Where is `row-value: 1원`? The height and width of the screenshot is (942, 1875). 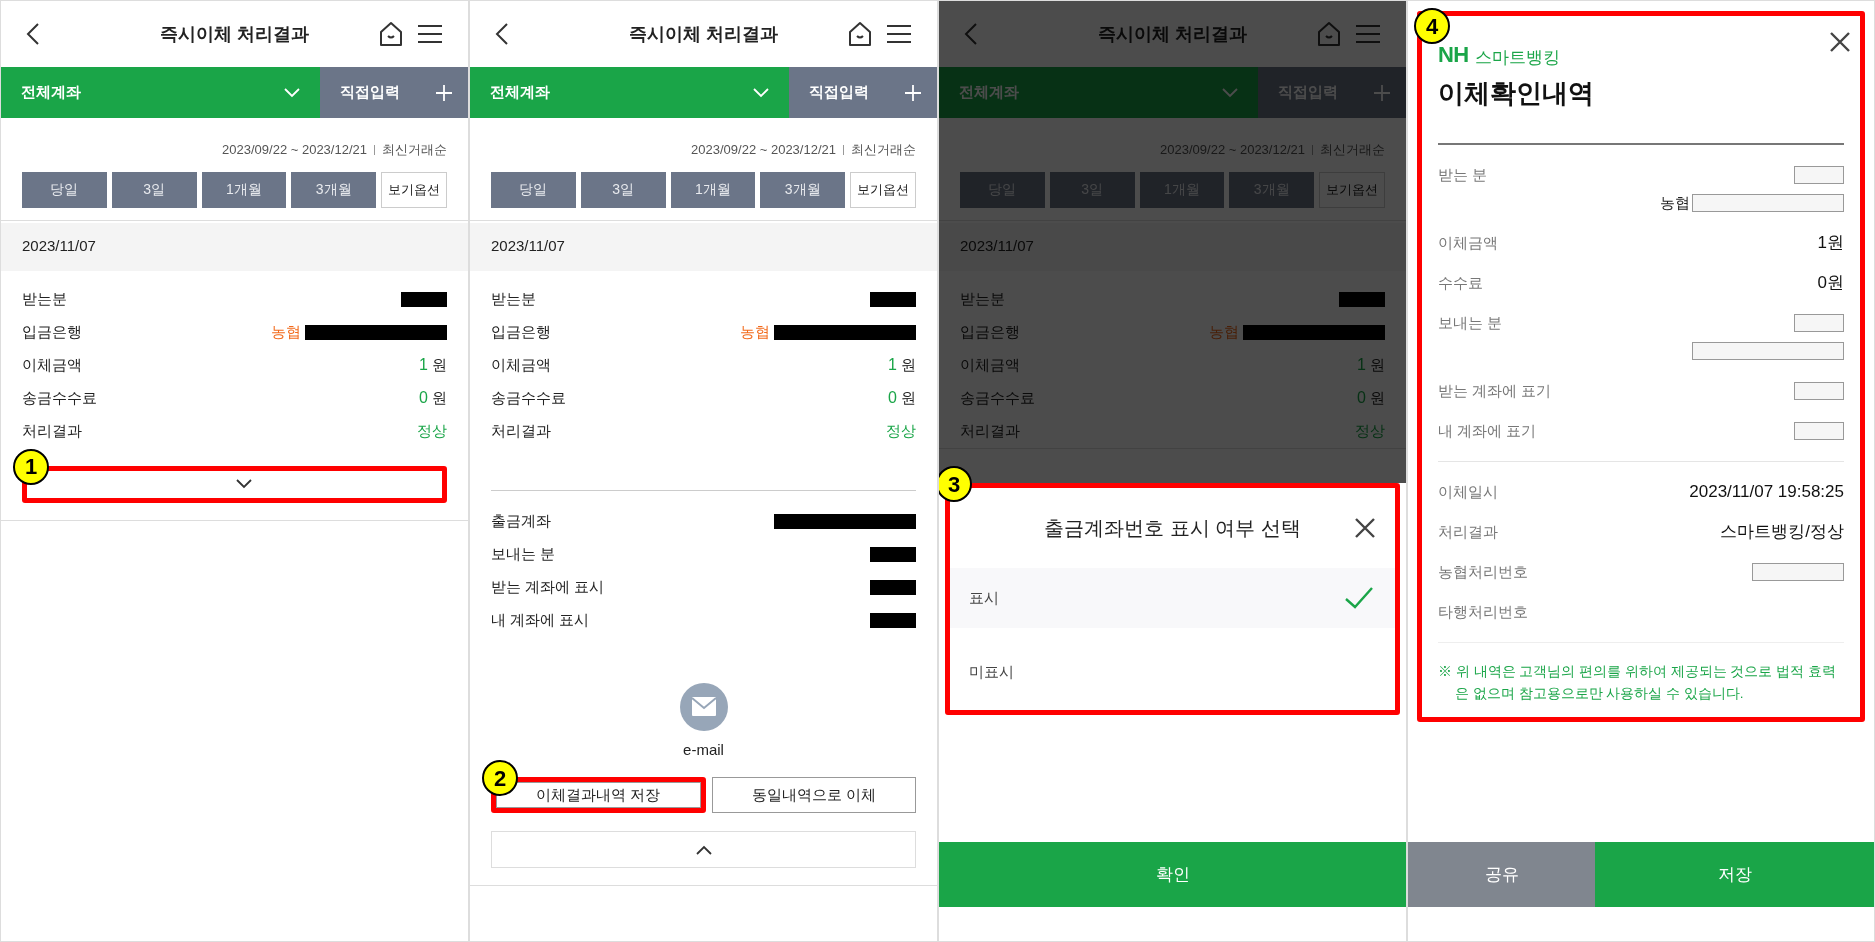
row-value: 1원 is located at coordinates (1830, 243).